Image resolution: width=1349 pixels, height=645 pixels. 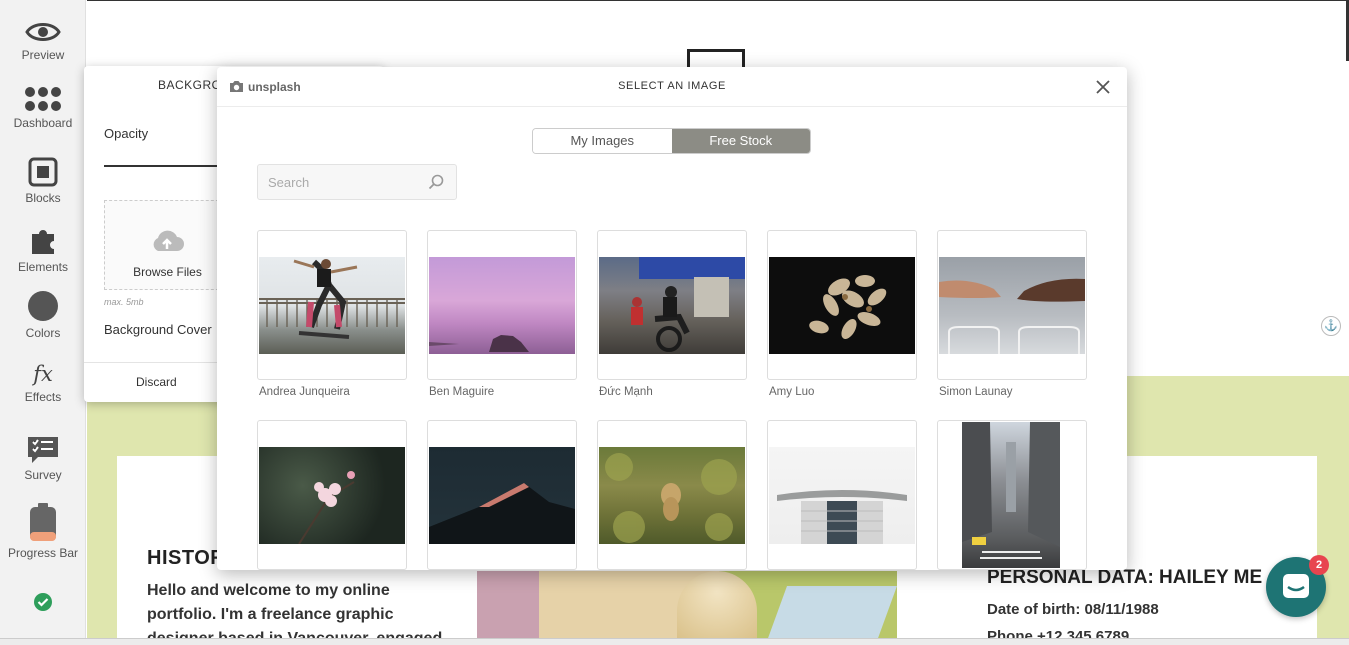 I want to click on modal-title: SELECT AN IMAGE, so click(x=672, y=86).